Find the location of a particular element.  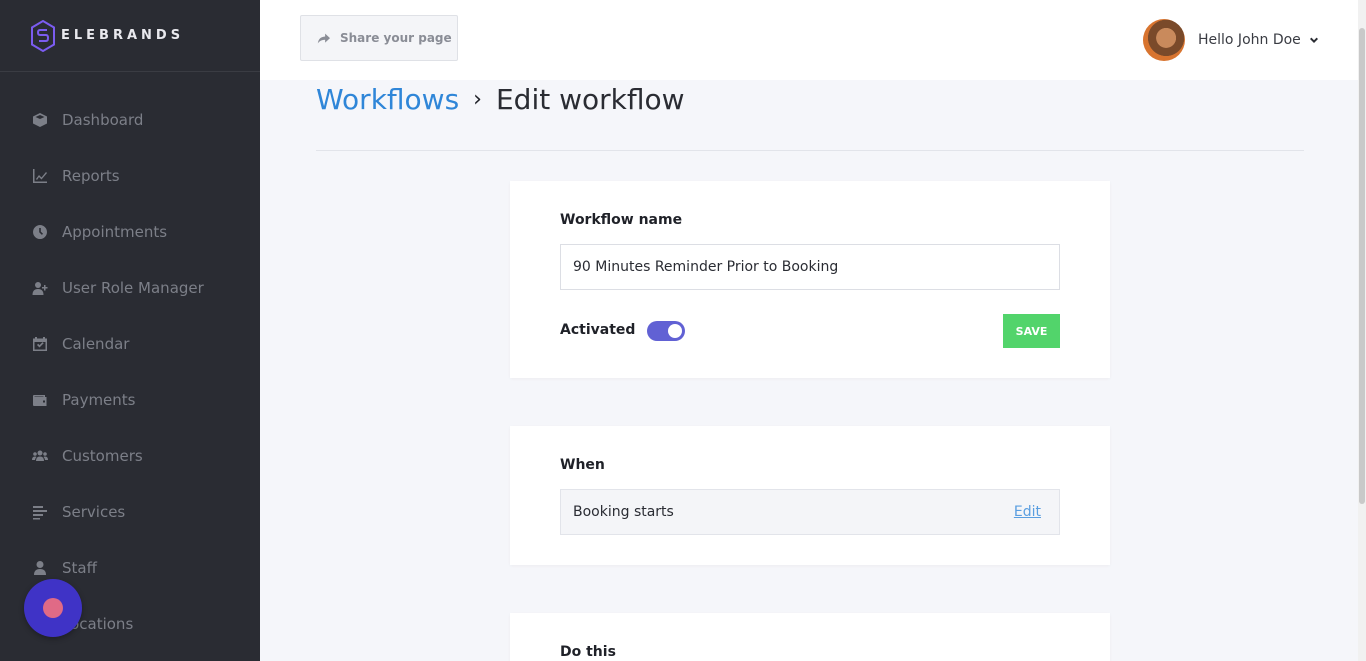

user-menu: Hello John Doe is located at coordinates (1231, 40).